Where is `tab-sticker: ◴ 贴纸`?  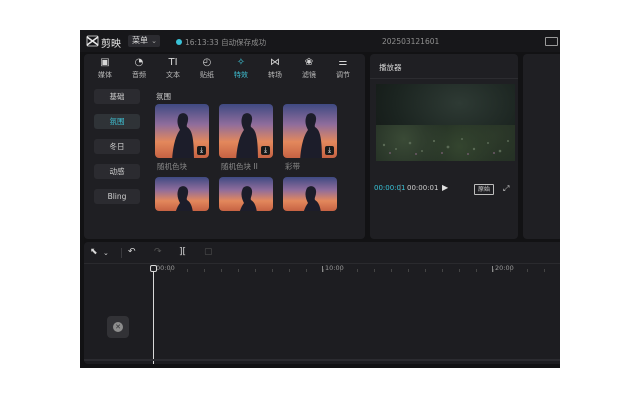 tab-sticker: ◴ 贴纸 is located at coordinates (207, 68).